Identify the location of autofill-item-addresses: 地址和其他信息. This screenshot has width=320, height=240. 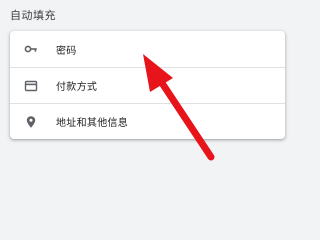
(147, 121).